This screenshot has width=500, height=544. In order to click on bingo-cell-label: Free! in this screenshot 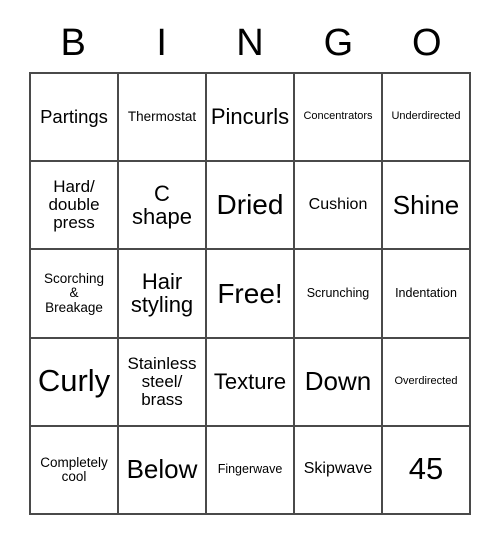, I will do `click(250, 293)`.